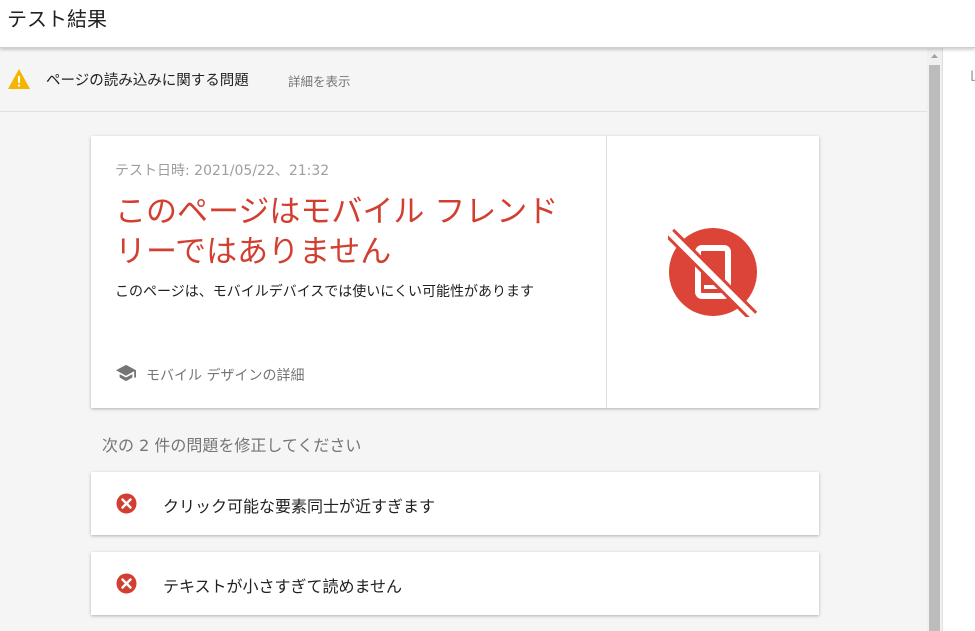  I want to click on issue-clickable-elements-too-close: クリック可能な要素同士が近すぎます, so click(455, 503).